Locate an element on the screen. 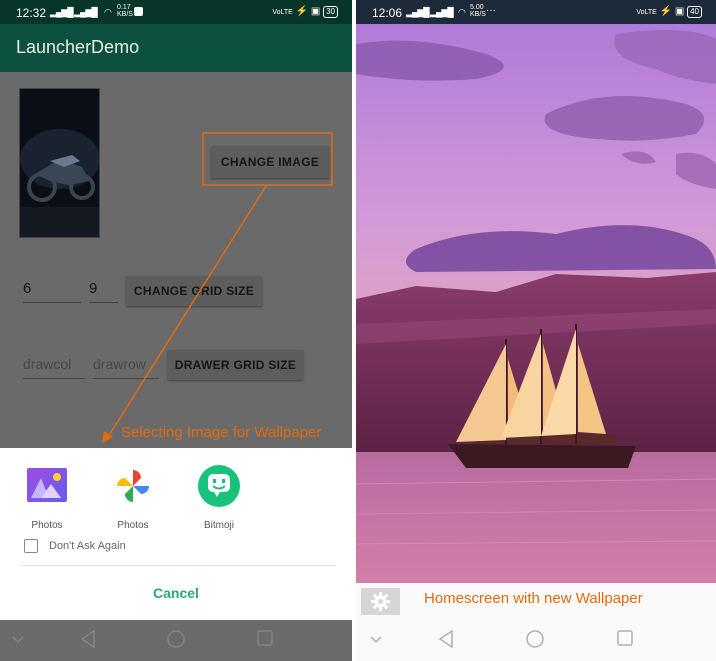  annotation-arrow is located at coordinates (187, 311).